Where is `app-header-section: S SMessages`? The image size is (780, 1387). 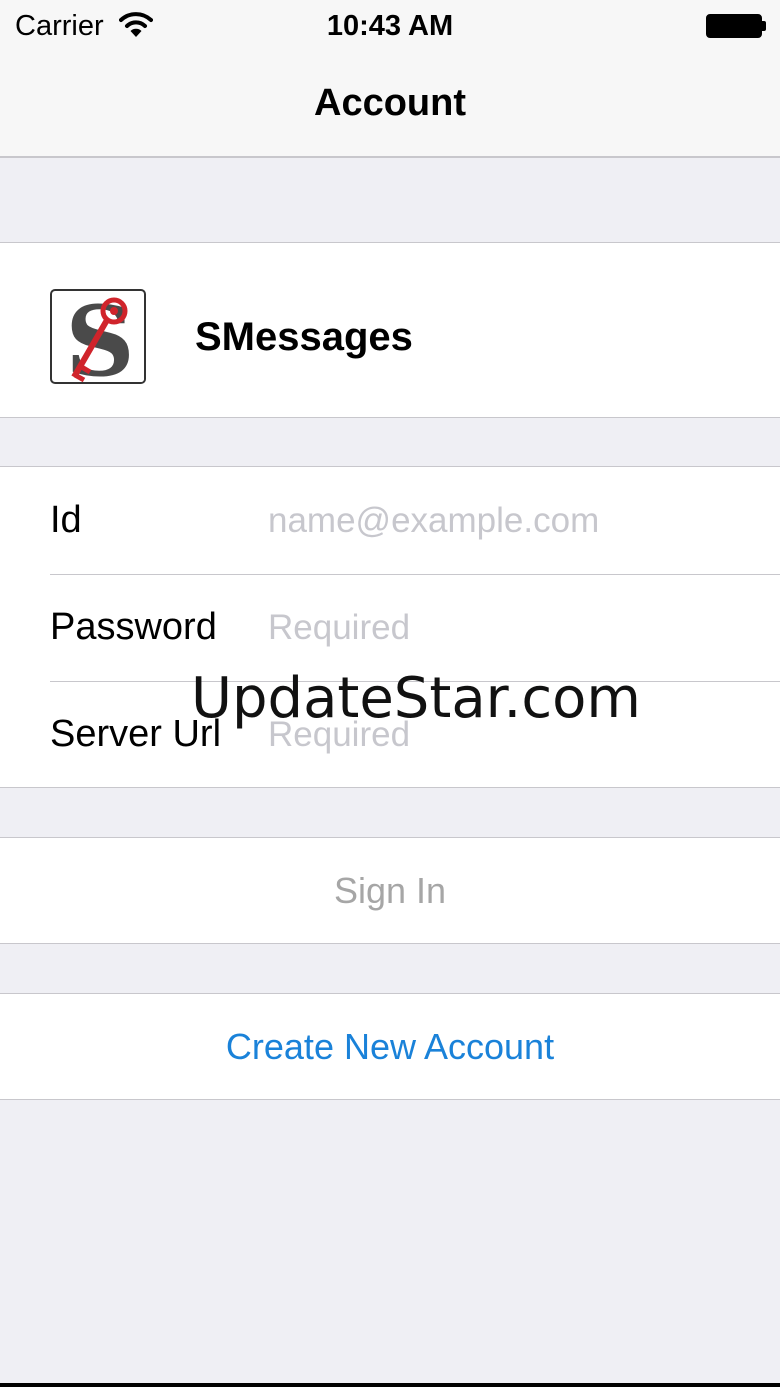
app-header-section: S SMessages is located at coordinates (390, 330).